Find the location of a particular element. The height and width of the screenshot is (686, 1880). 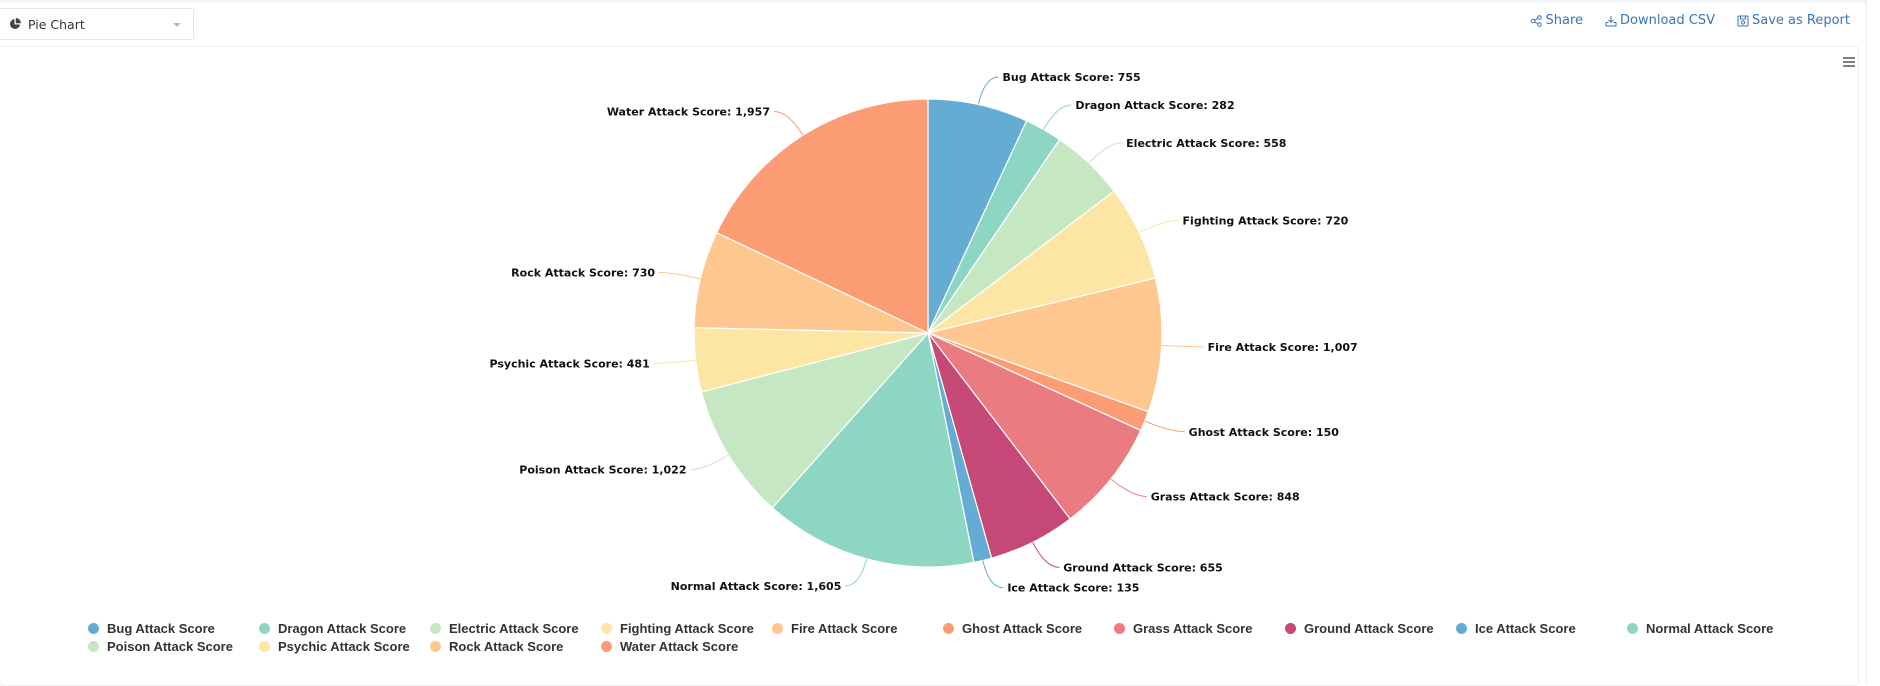

legend-item-water-attack-score: Water Attack Score is located at coordinates (669, 646).